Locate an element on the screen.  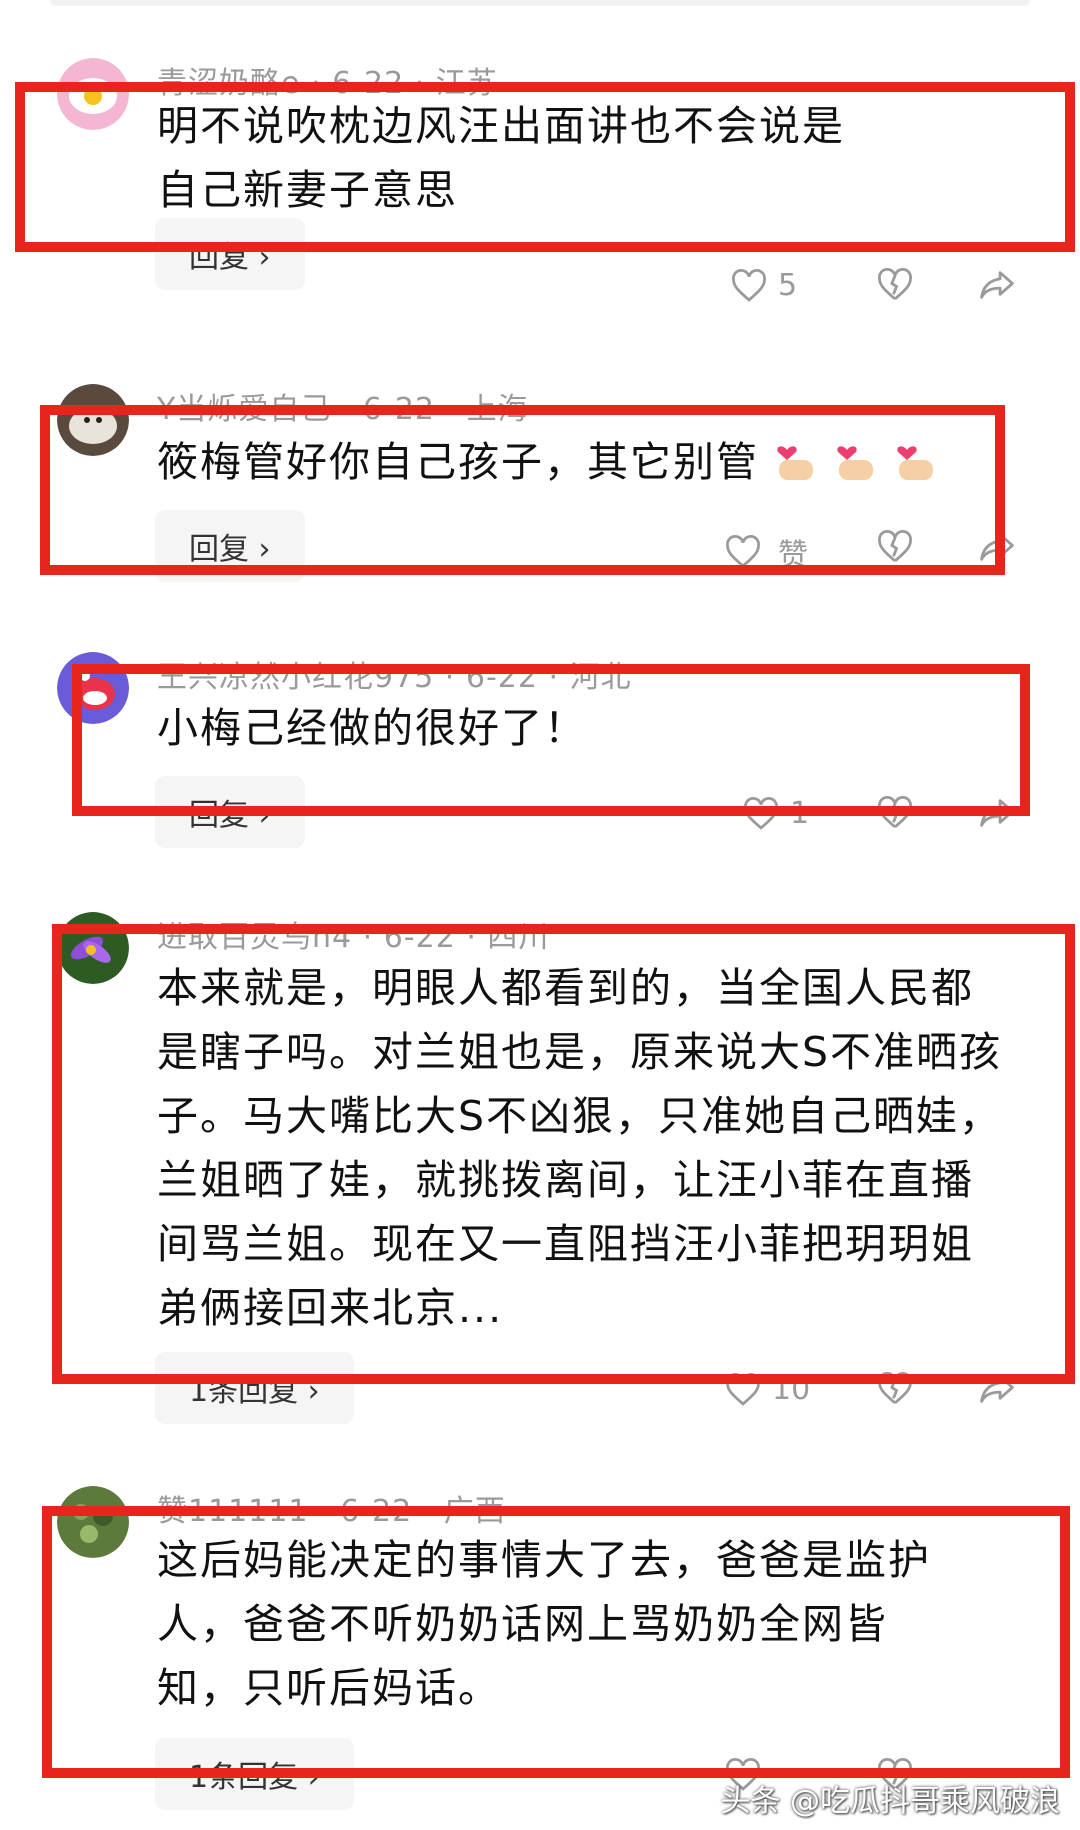
like-count: 5 is located at coordinates (788, 285).